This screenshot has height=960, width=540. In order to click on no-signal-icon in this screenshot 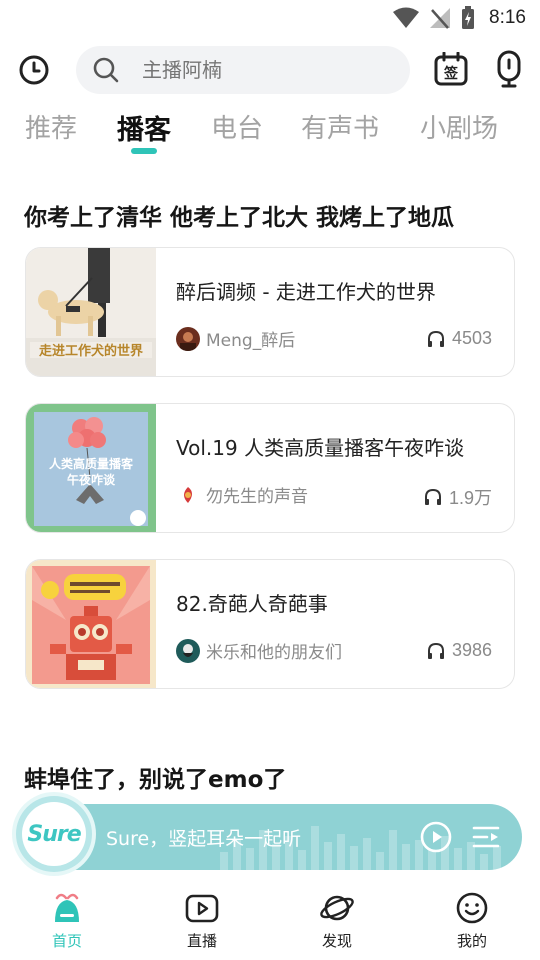, I will do `click(440, 18)`.